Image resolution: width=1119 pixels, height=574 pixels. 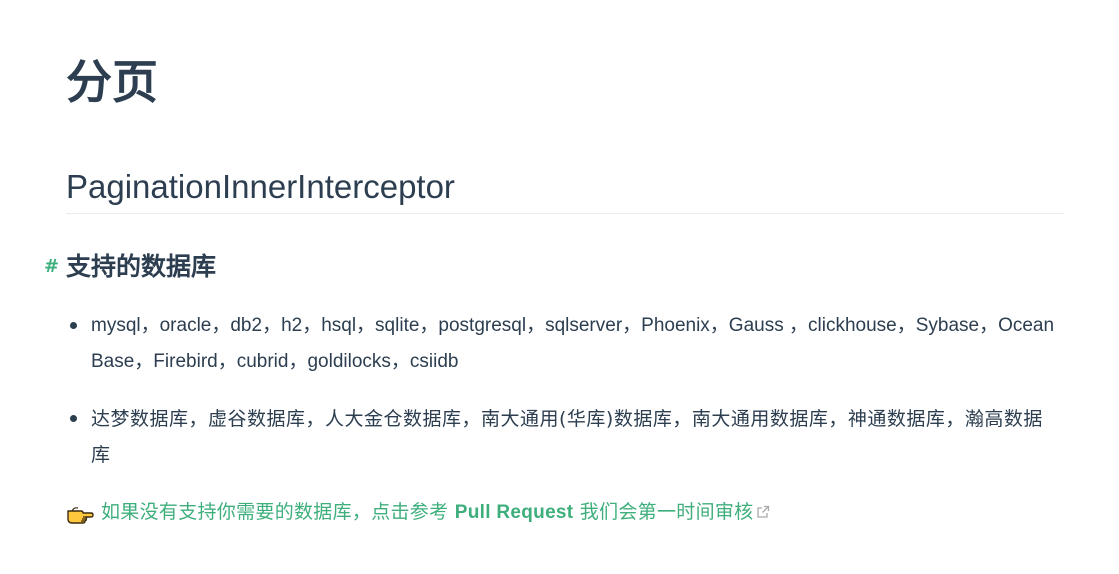 What do you see at coordinates (51, 267) in the screenshot?
I see `header-anchor-link: #` at bounding box center [51, 267].